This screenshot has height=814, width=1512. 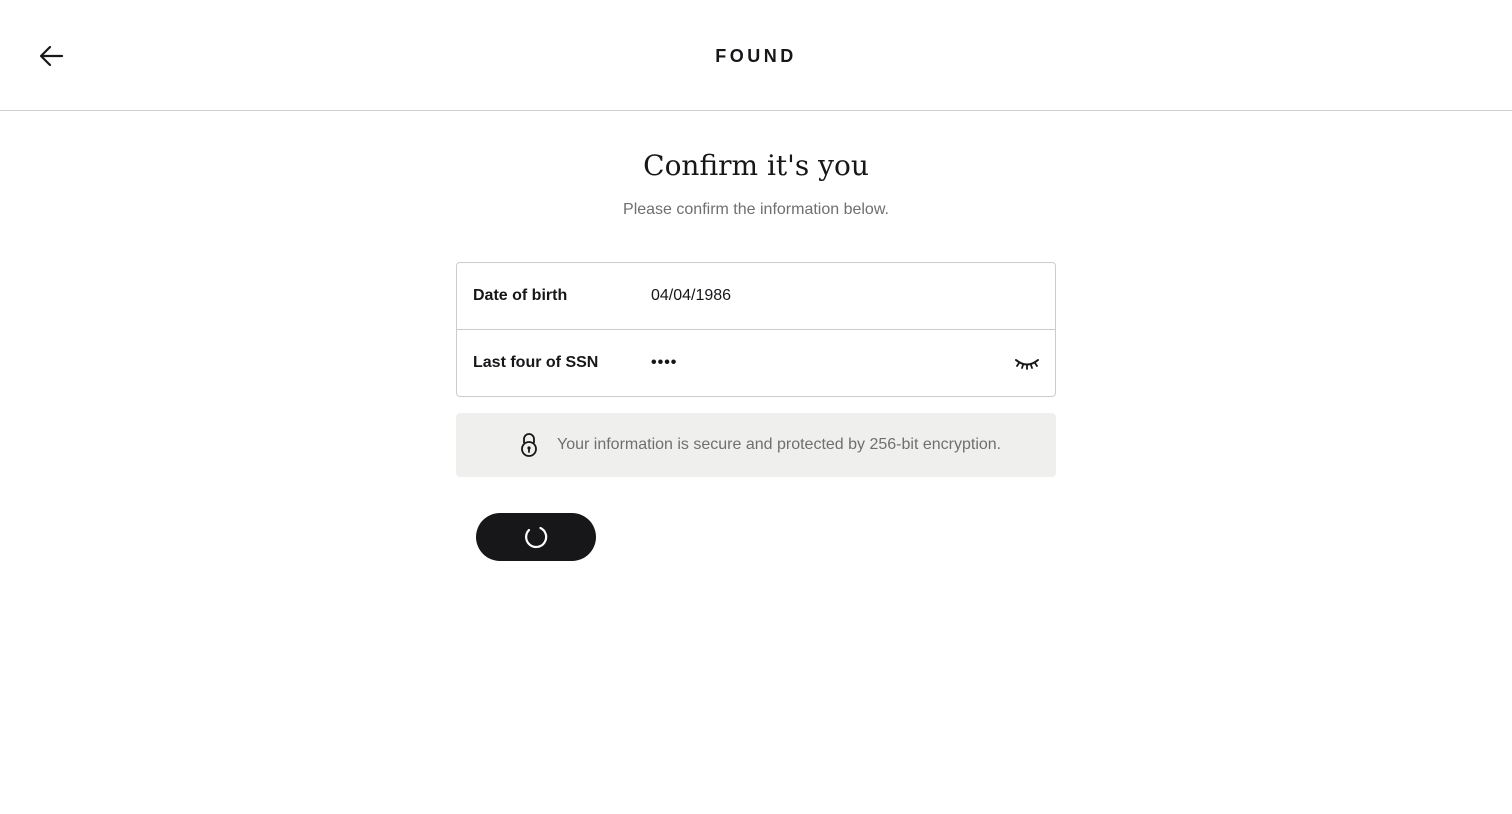 I want to click on dob-row: Date of birth, so click(x=756, y=296).